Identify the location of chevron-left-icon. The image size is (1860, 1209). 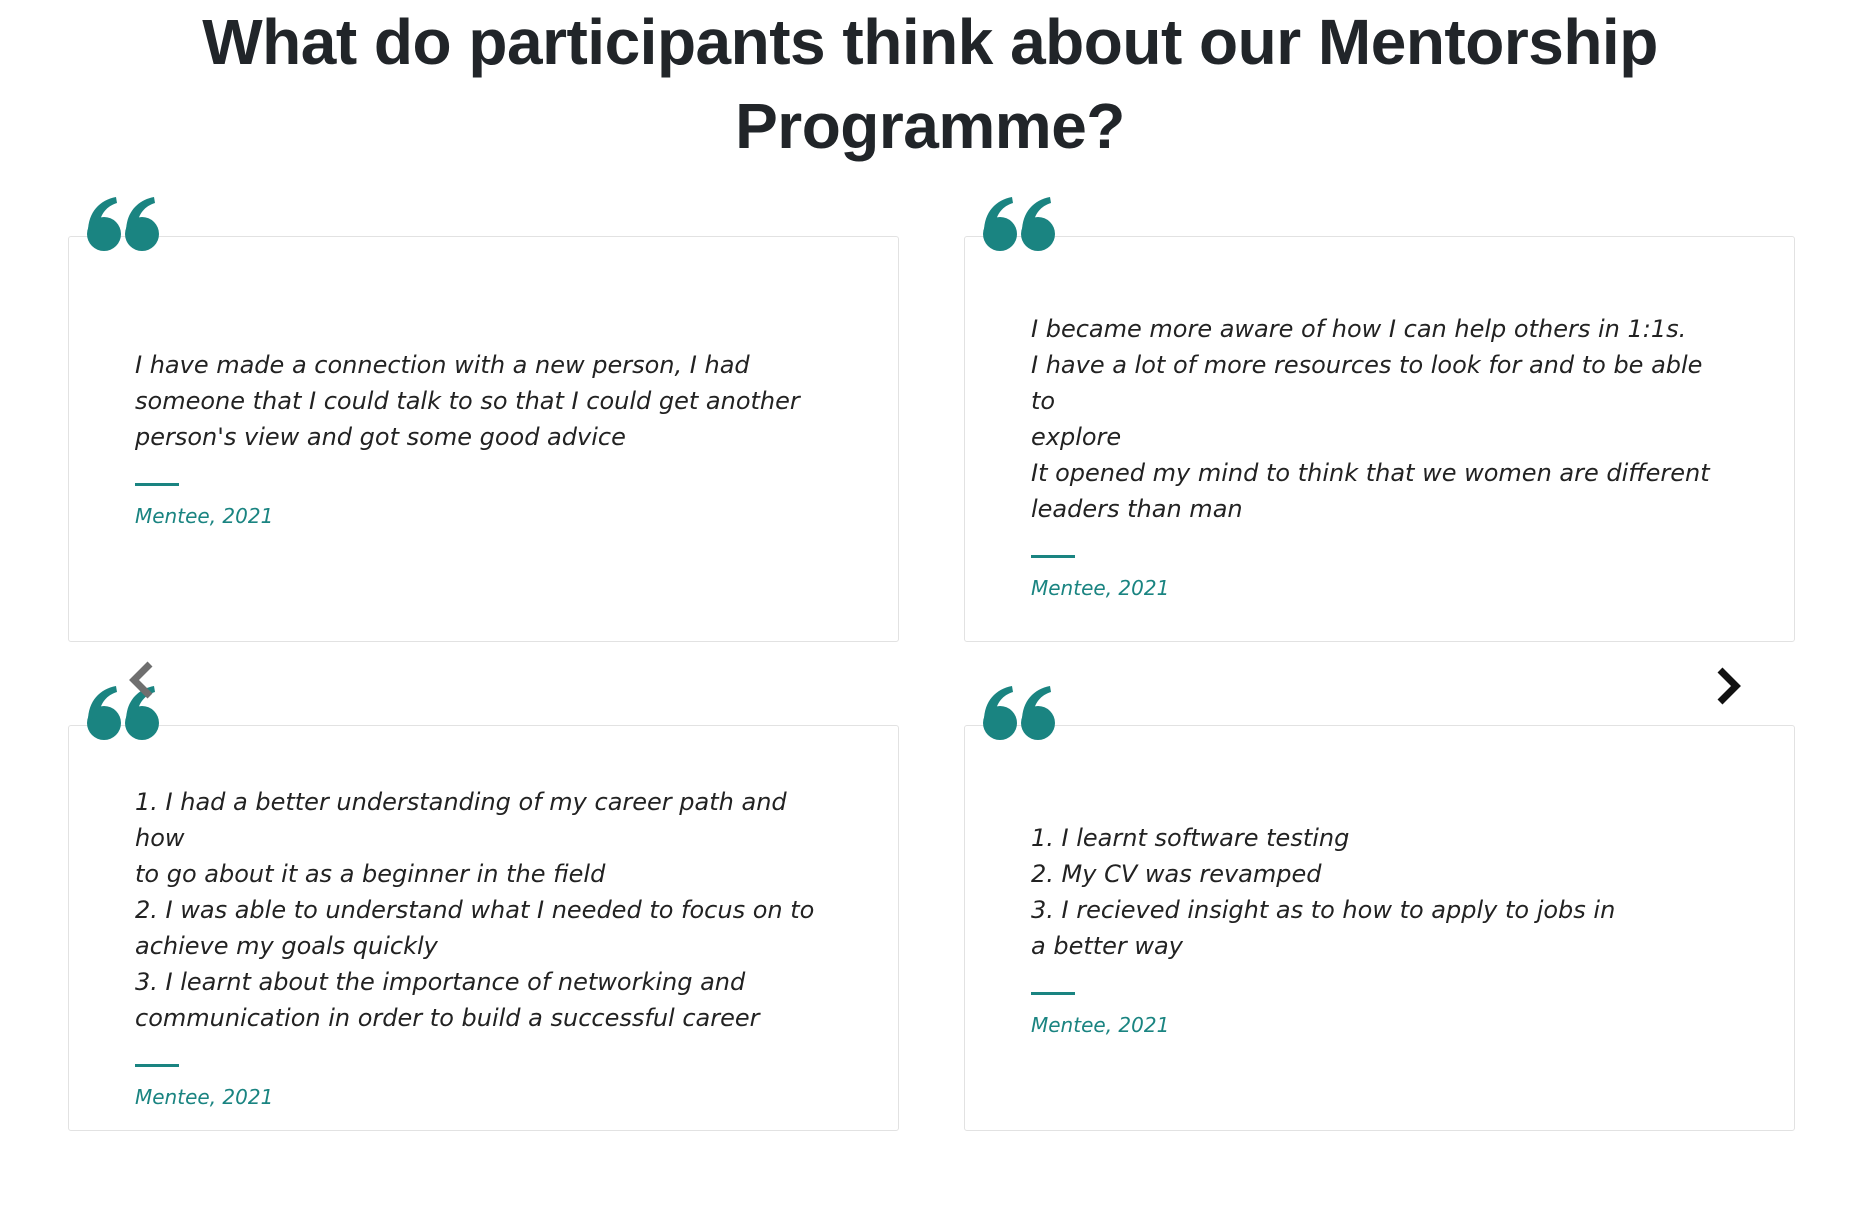
(142, 682).